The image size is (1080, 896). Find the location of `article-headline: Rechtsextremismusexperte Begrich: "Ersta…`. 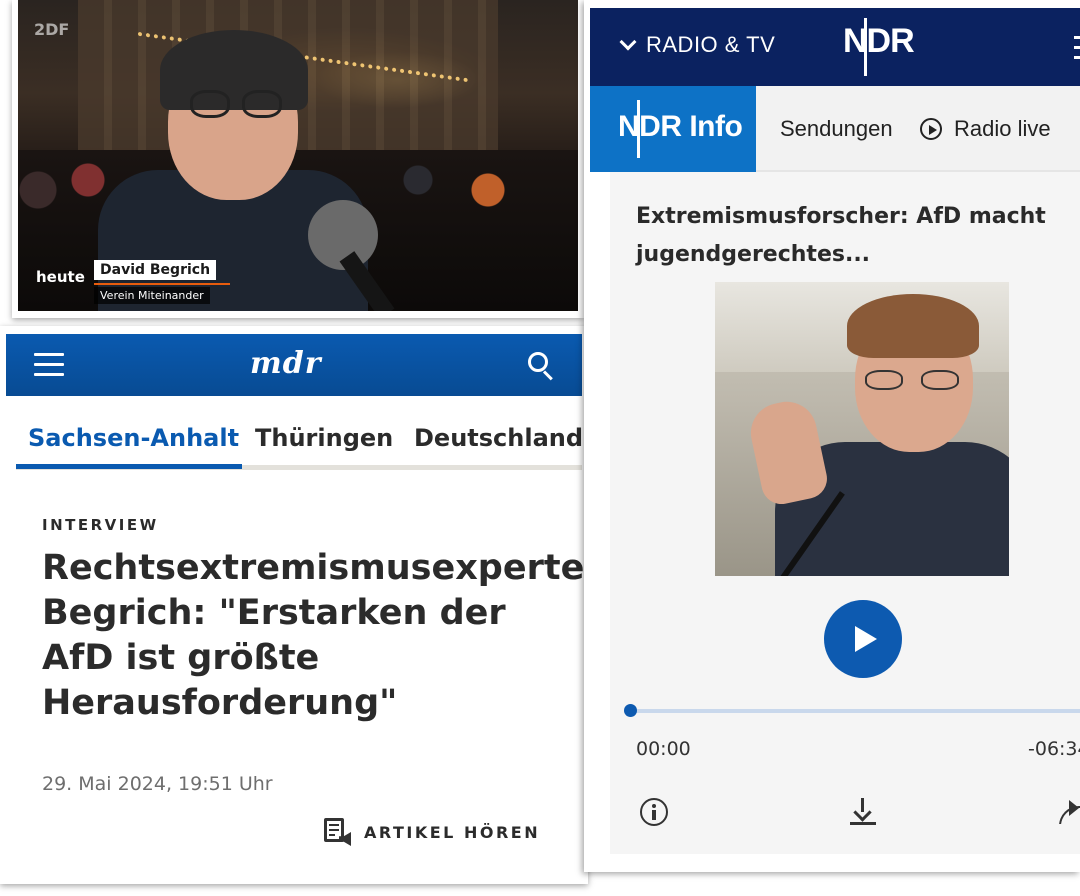

article-headline: Rechtsextremismusexperte Begrich: "Ersta… is located at coordinates (313, 635).